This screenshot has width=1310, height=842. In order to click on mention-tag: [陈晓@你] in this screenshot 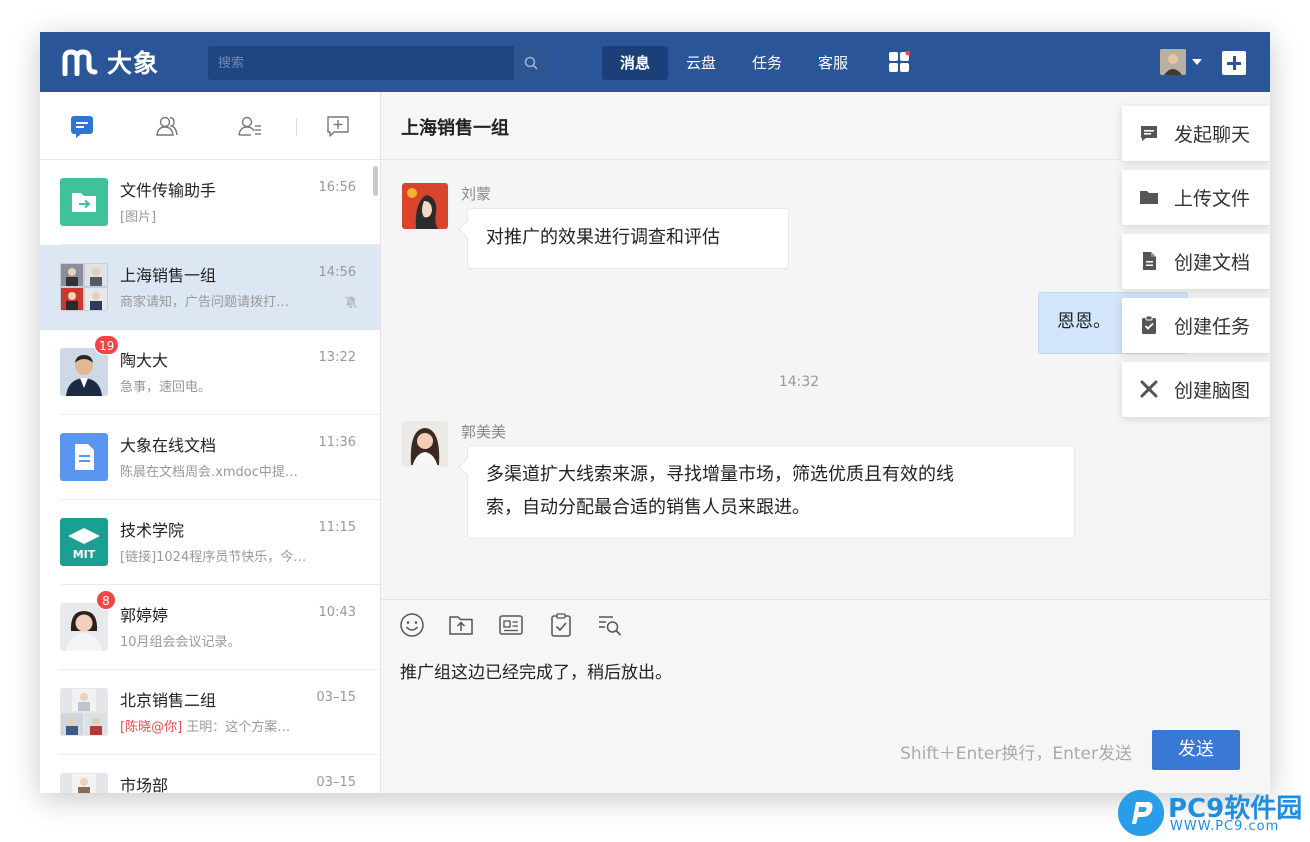, I will do `click(151, 727)`.